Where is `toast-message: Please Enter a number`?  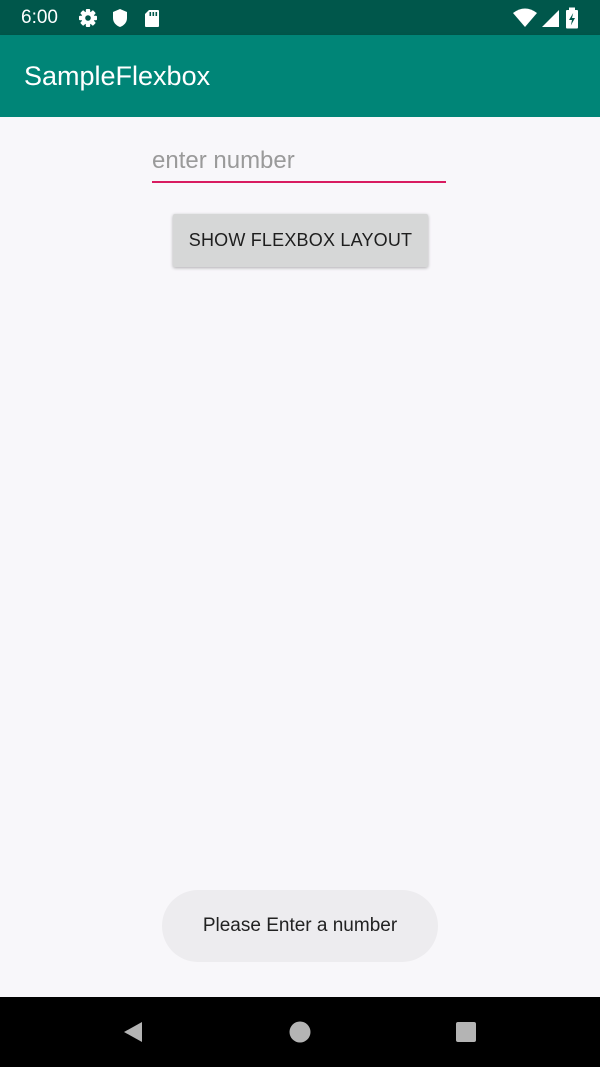 toast-message: Please Enter a number is located at coordinates (300, 925).